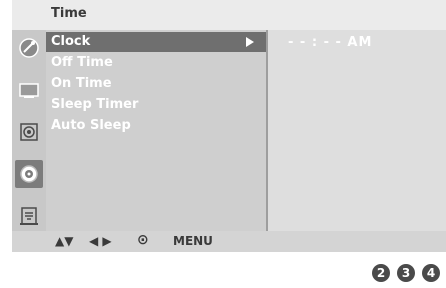 The image size is (446, 288). Describe the element at coordinates (229, 241) in the screenshot. I see `navigation-hint-bar: ▲▼ ◀ ▶ ⊙ MENU` at that location.